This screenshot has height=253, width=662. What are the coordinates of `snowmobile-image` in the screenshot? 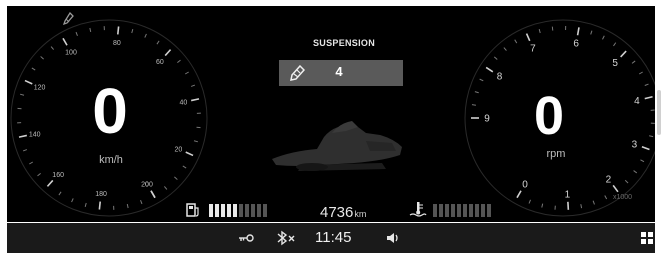 It's located at (337, 146).